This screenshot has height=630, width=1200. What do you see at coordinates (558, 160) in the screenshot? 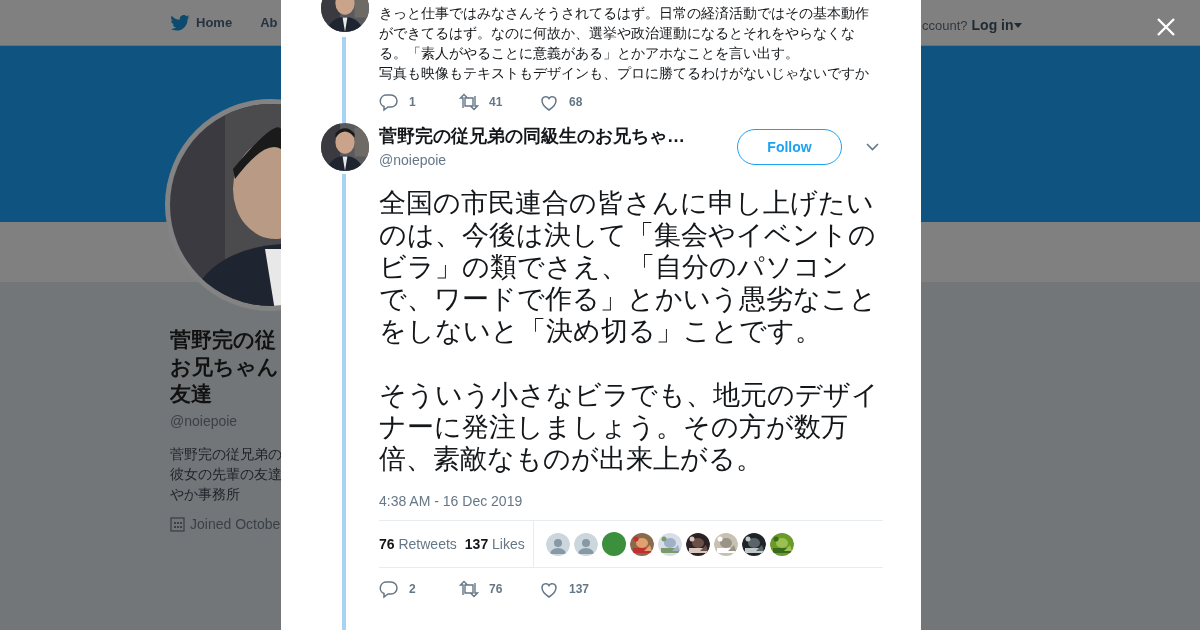
I see `author-handle: @noiepoie` at bounding box center [558, 160].